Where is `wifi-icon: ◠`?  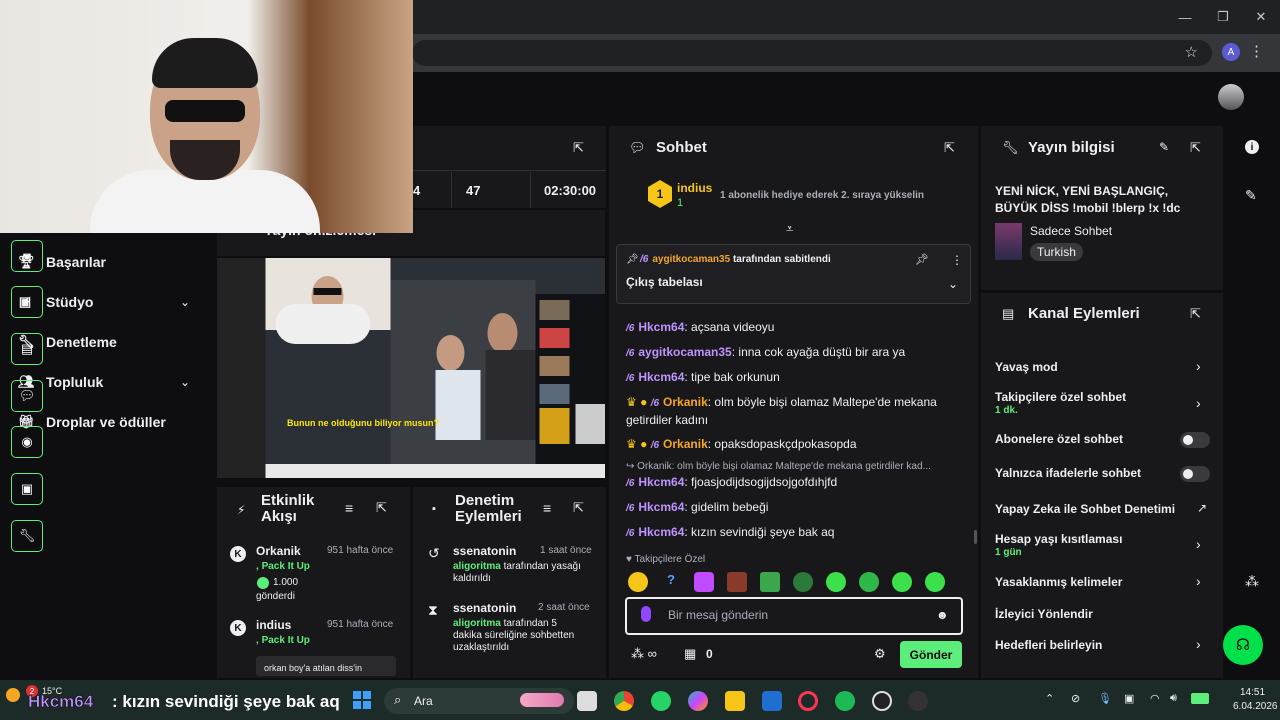 wifi-icon: ◠ is located at coordinates (1155, 698).